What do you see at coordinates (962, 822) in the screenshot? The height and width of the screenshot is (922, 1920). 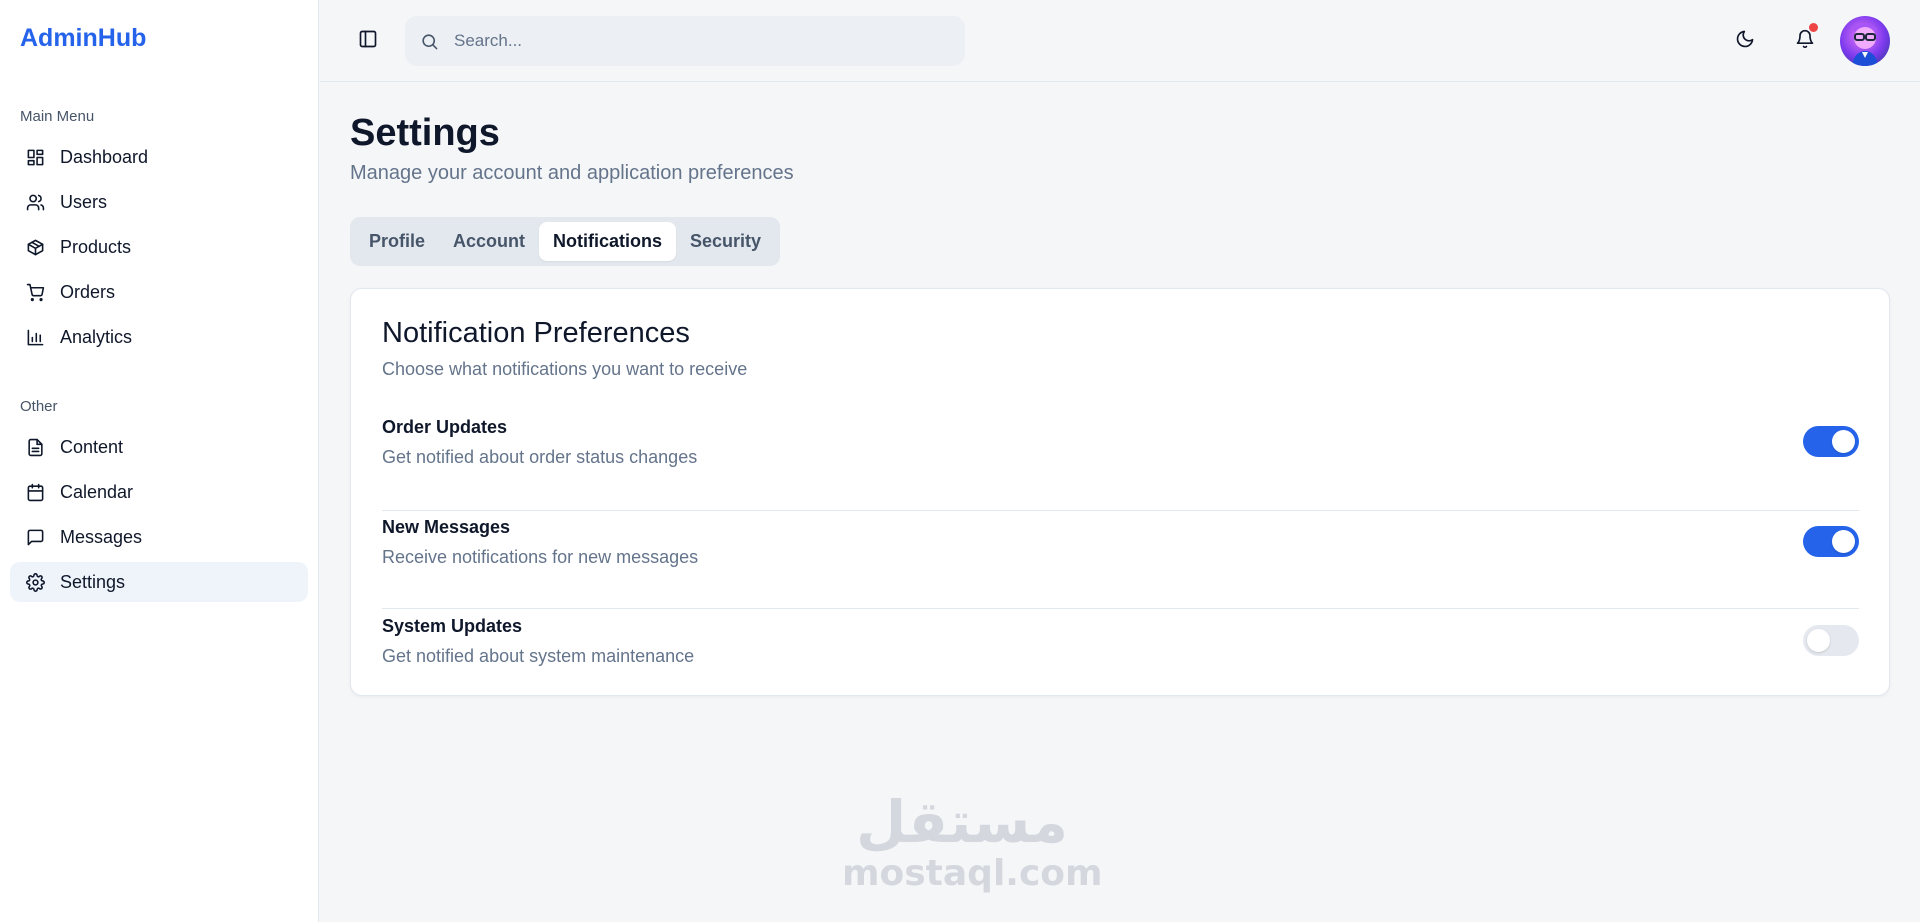 I see `watermark-arabic: مستقل` at bounding box center [962, 822].